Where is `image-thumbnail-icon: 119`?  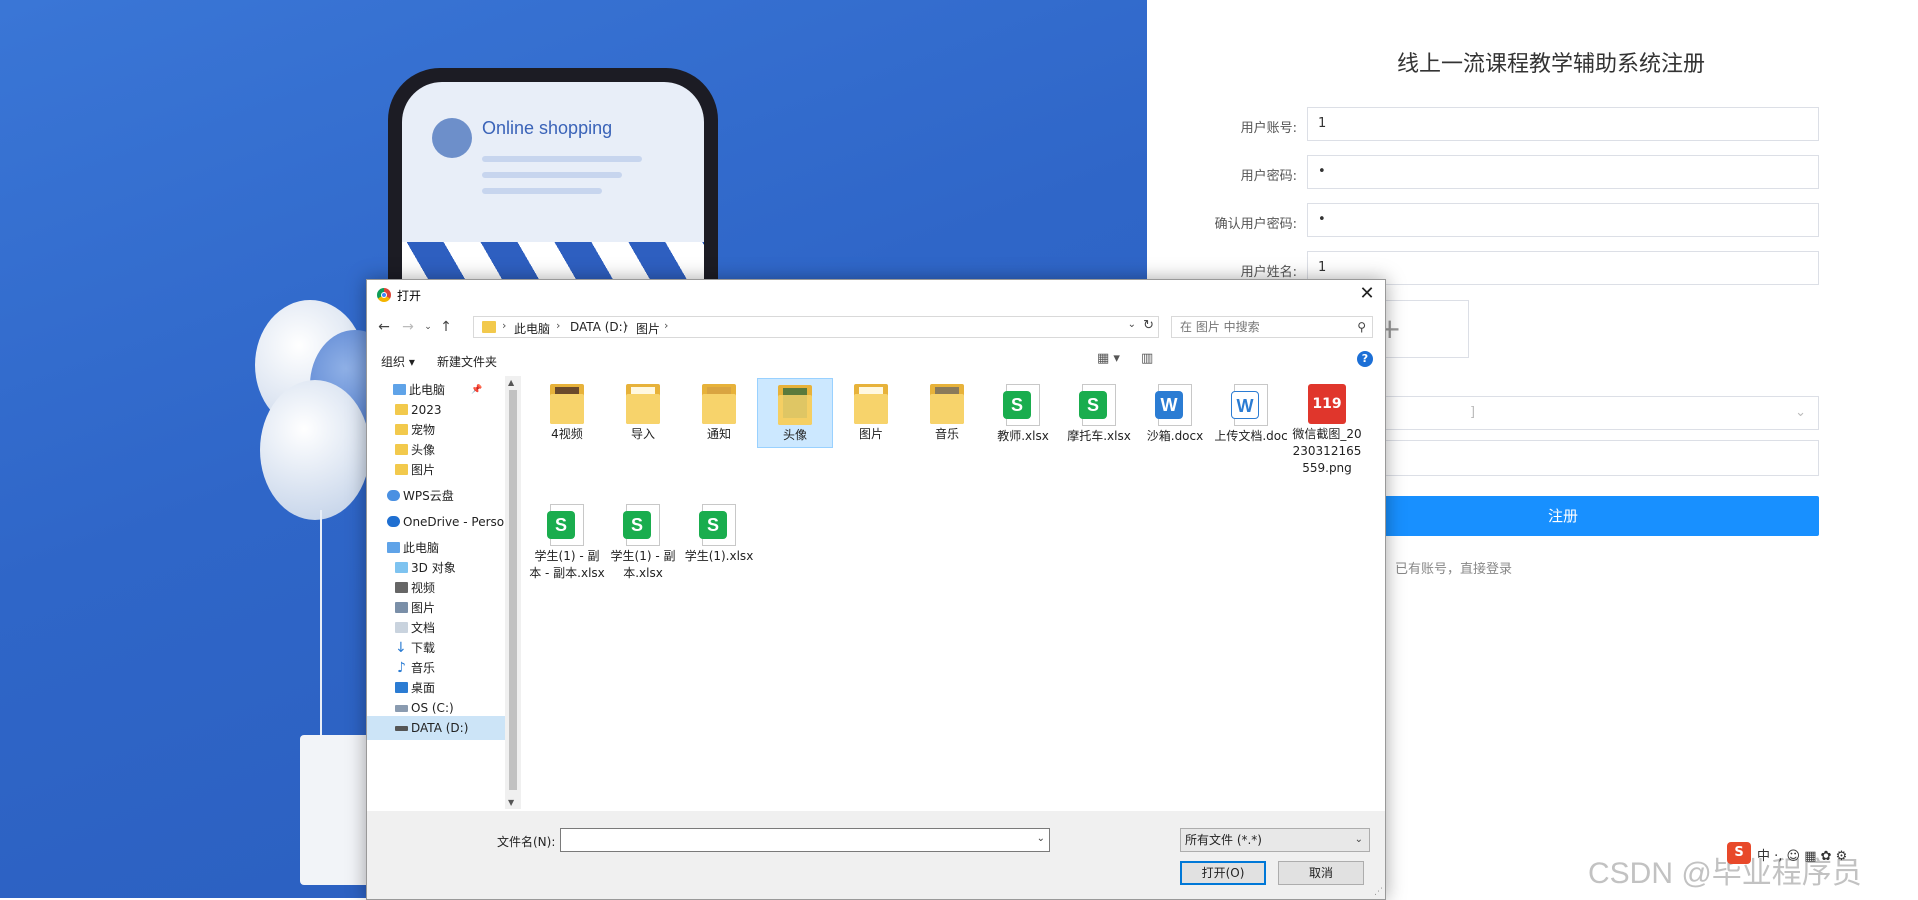
image-thumbnail-icon: 119 is located at coordinates (1327, 404).